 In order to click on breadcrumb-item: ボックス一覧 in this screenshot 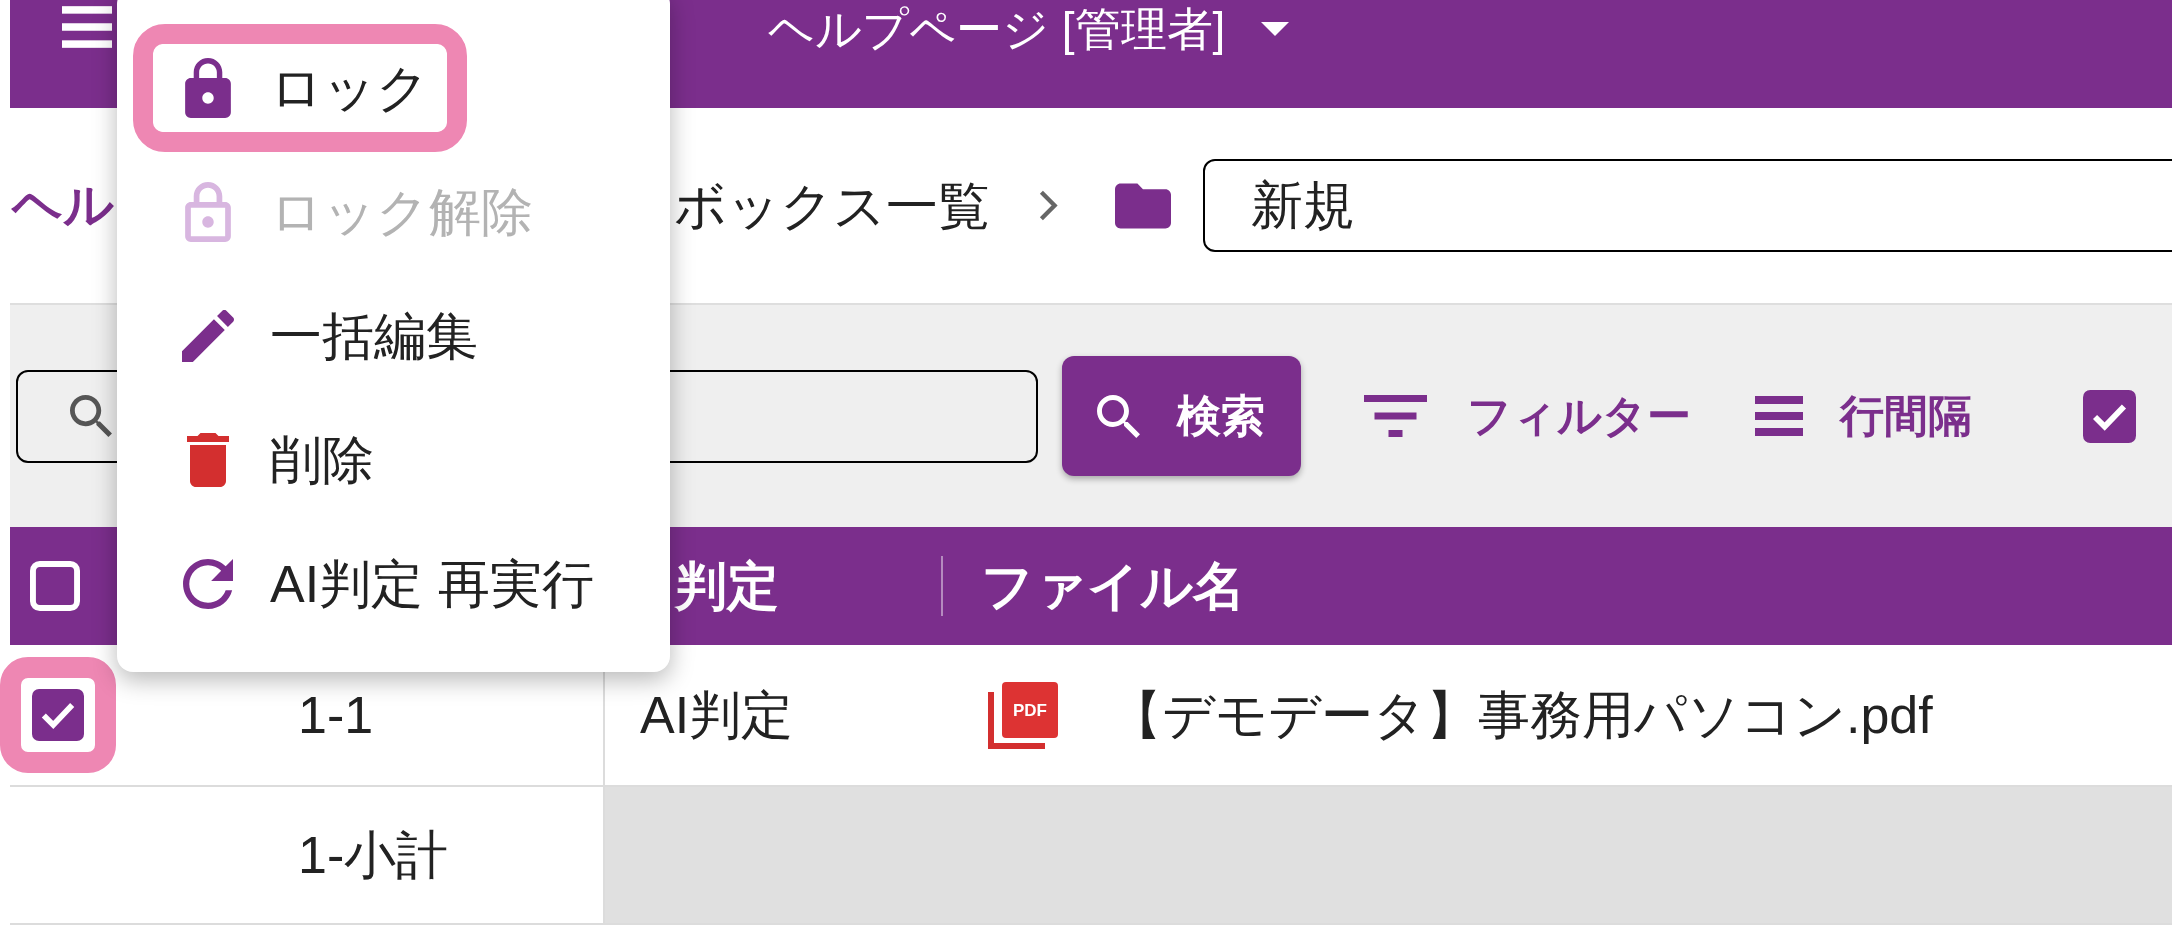, I will do `click(832, 206)`.